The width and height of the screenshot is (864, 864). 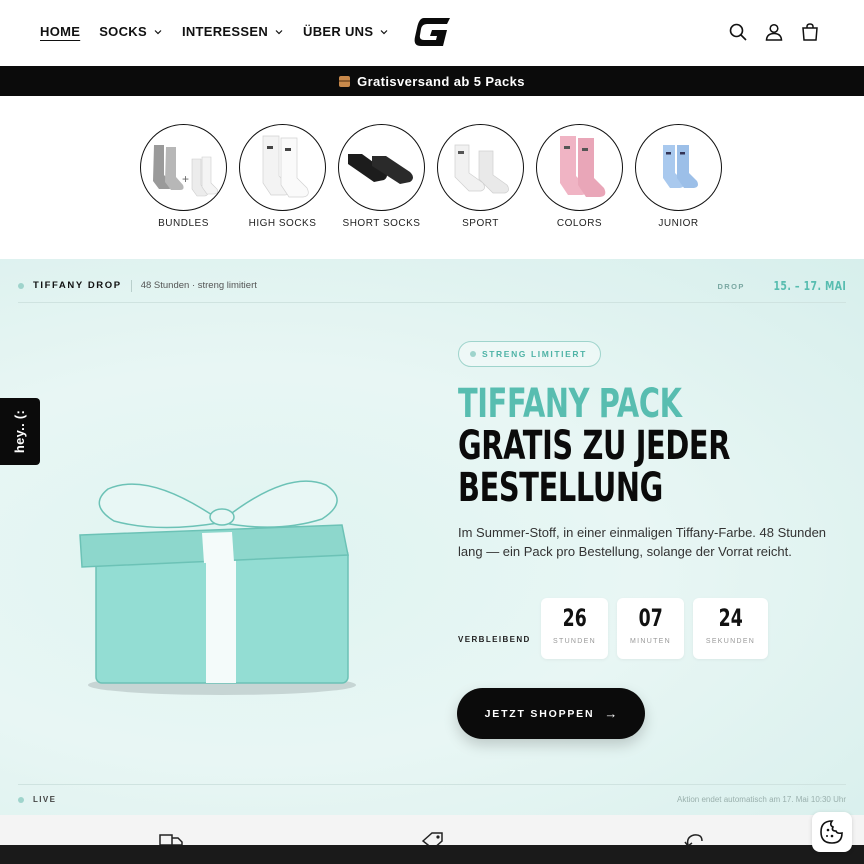 I want to click on white-sport-socks-icon, so click(x=480, y=167).